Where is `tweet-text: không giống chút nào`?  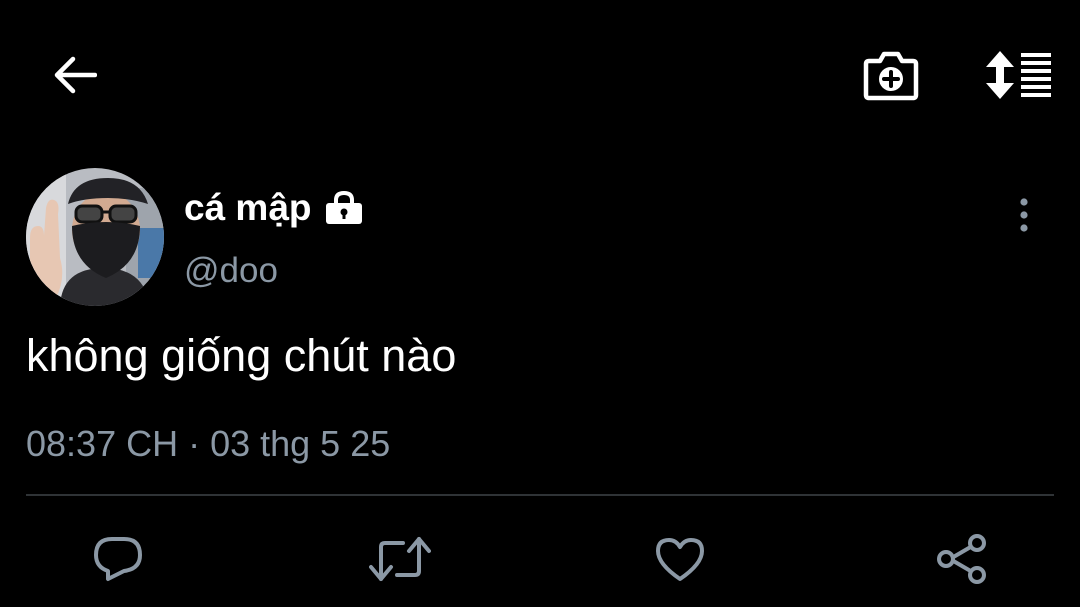
tweet-text: không giống chút nào is located at coordinates (241, 355).